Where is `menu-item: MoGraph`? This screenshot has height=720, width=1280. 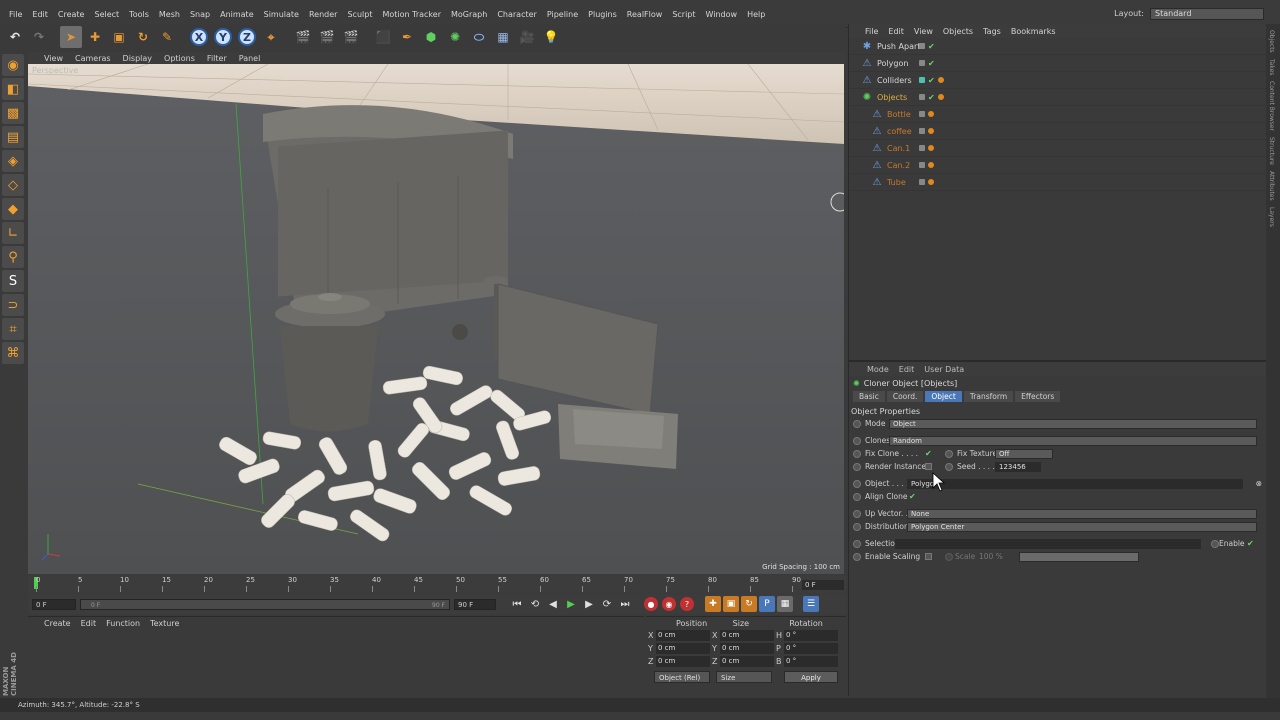 menu-item: MoGraph is located at coordinates (469, 14).